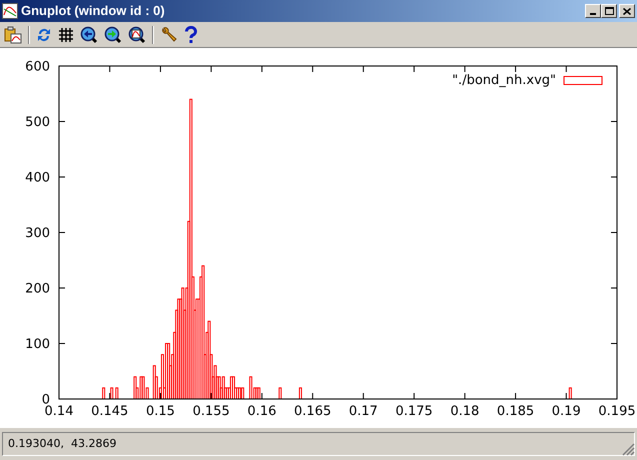  I want to click on tick-label: 0.155, so click(211, 411).